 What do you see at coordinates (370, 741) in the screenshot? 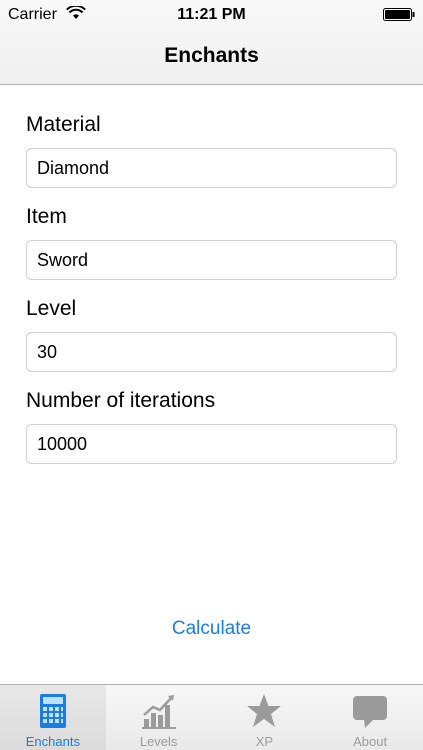
I see `tab-about-label: About` at bounding box center [370, 741].